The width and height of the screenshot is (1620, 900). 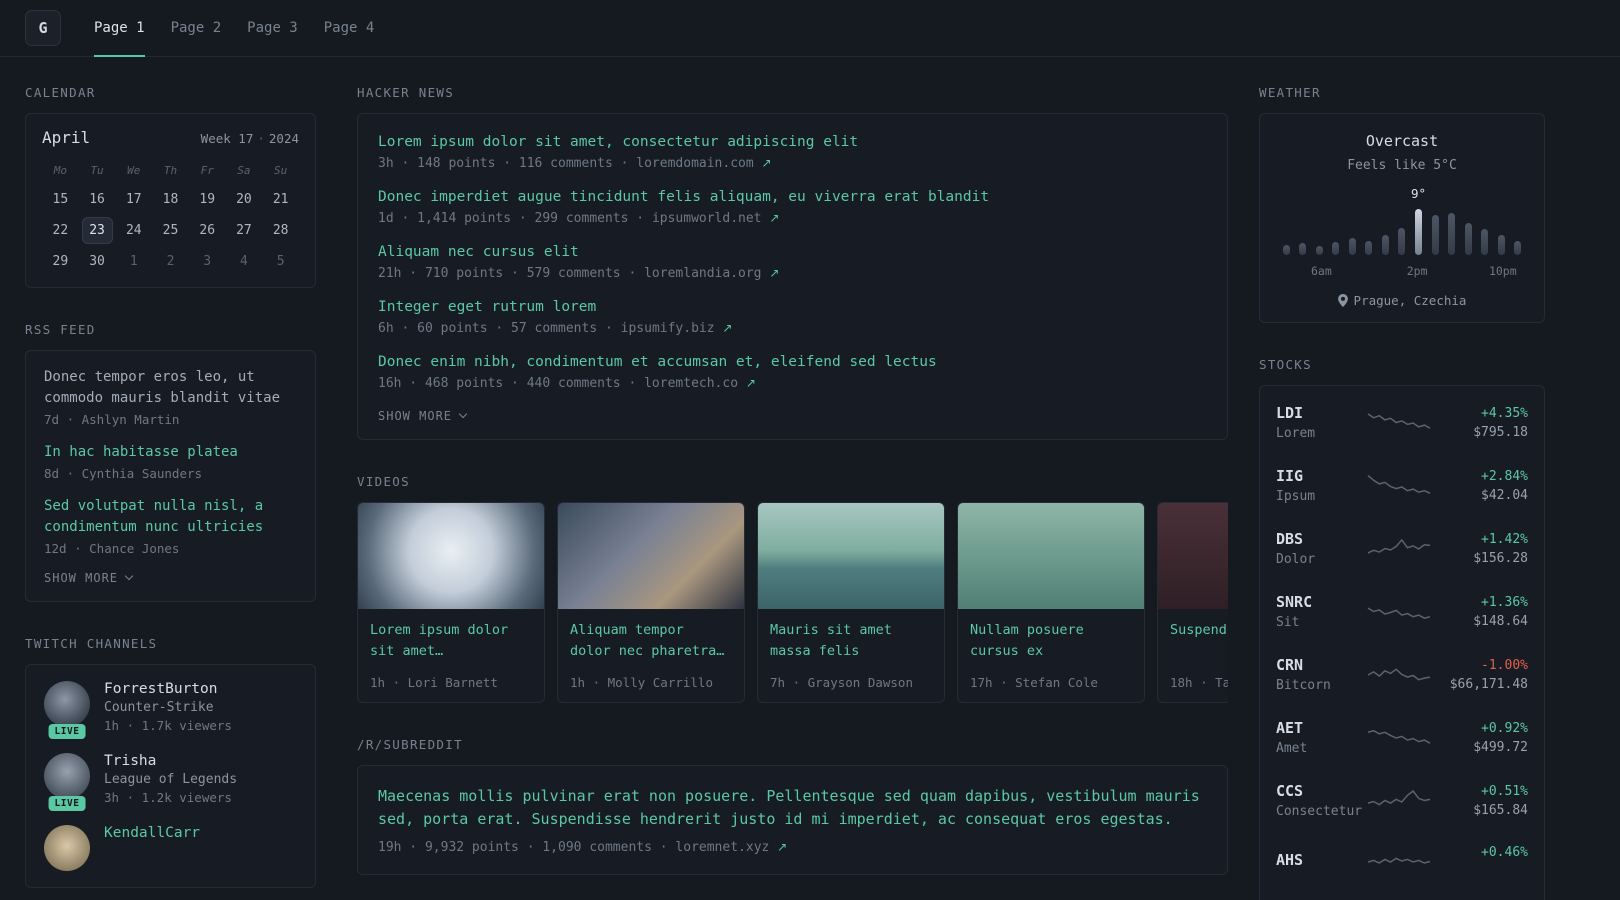 I want to click on calendar-day: 4, so click(x=243, y=261).